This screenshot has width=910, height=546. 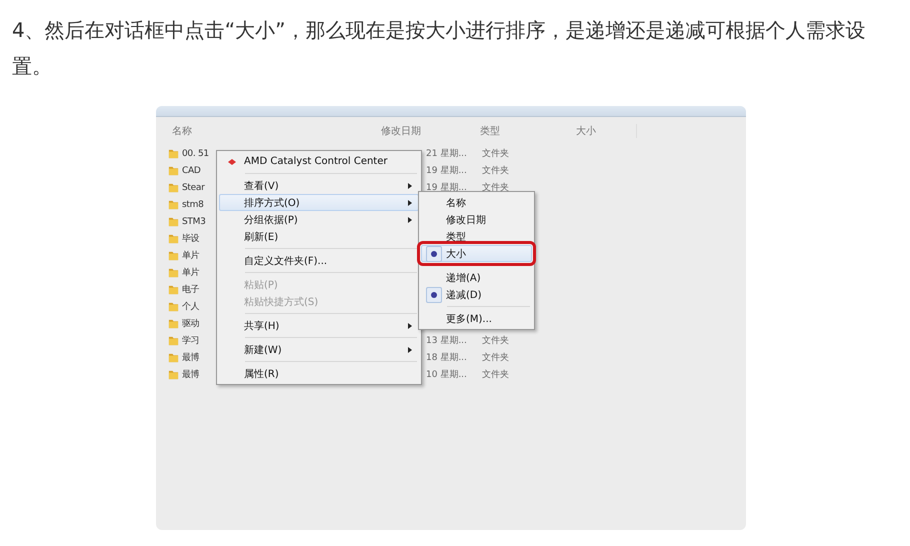 What do you see at coordinates (476, 219) in the screenshot?
I see `menu-item: 修改日期` at bounding box center [476, 219].